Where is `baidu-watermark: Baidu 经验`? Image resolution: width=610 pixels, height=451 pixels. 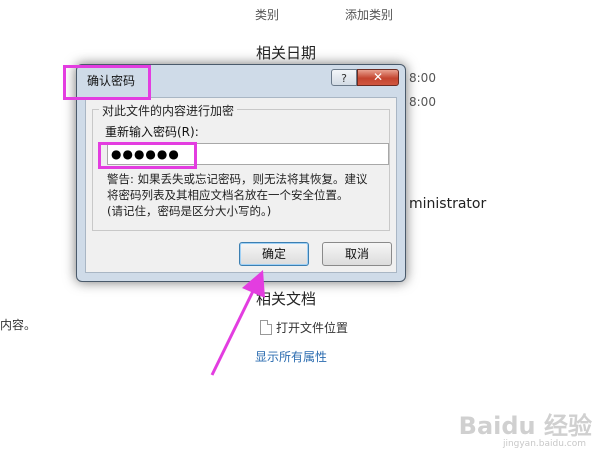
baidu-watermark: Baidu 经验 is located at coordinates (525, 426).